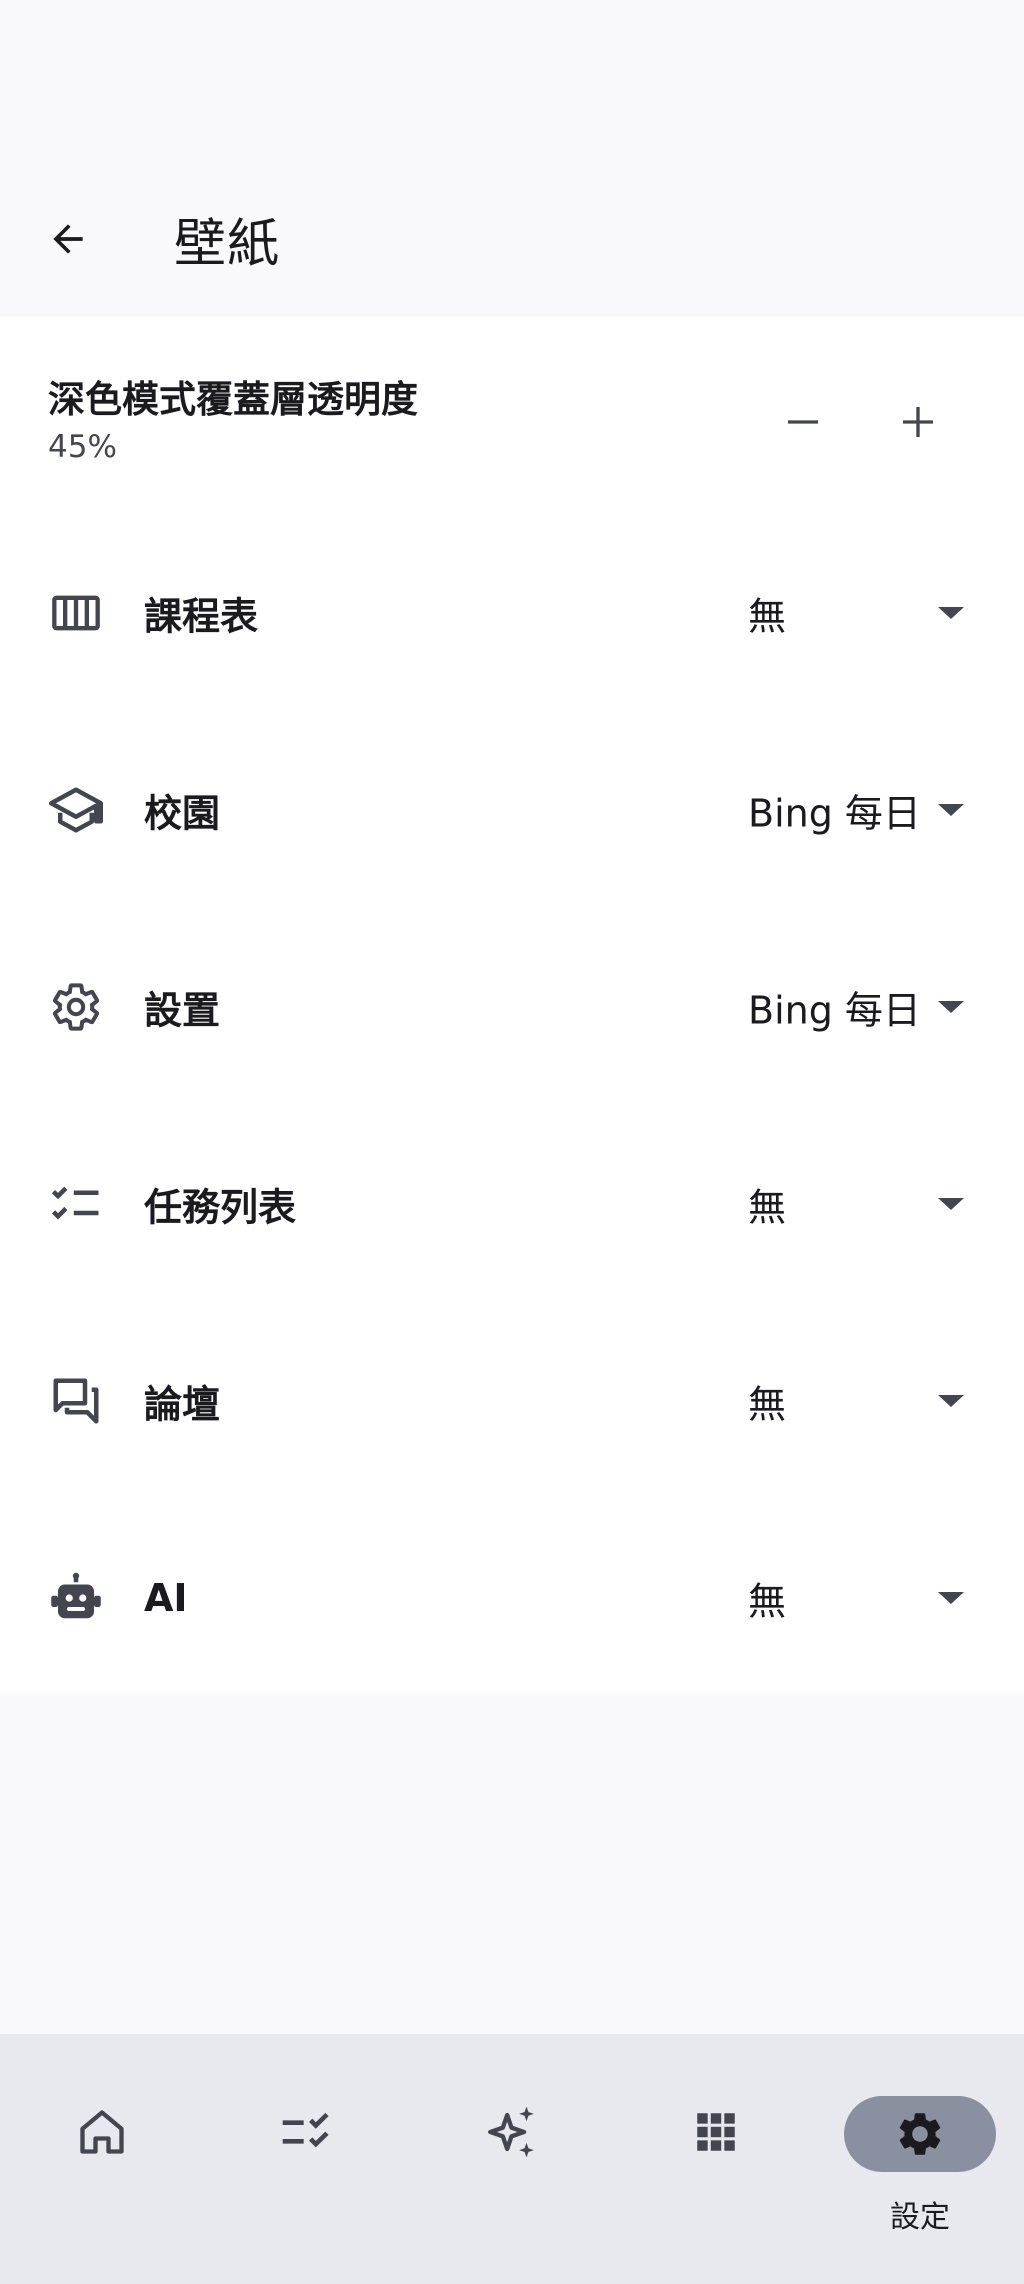  I want to click on apps-grid-icon, so click(716, 2132).